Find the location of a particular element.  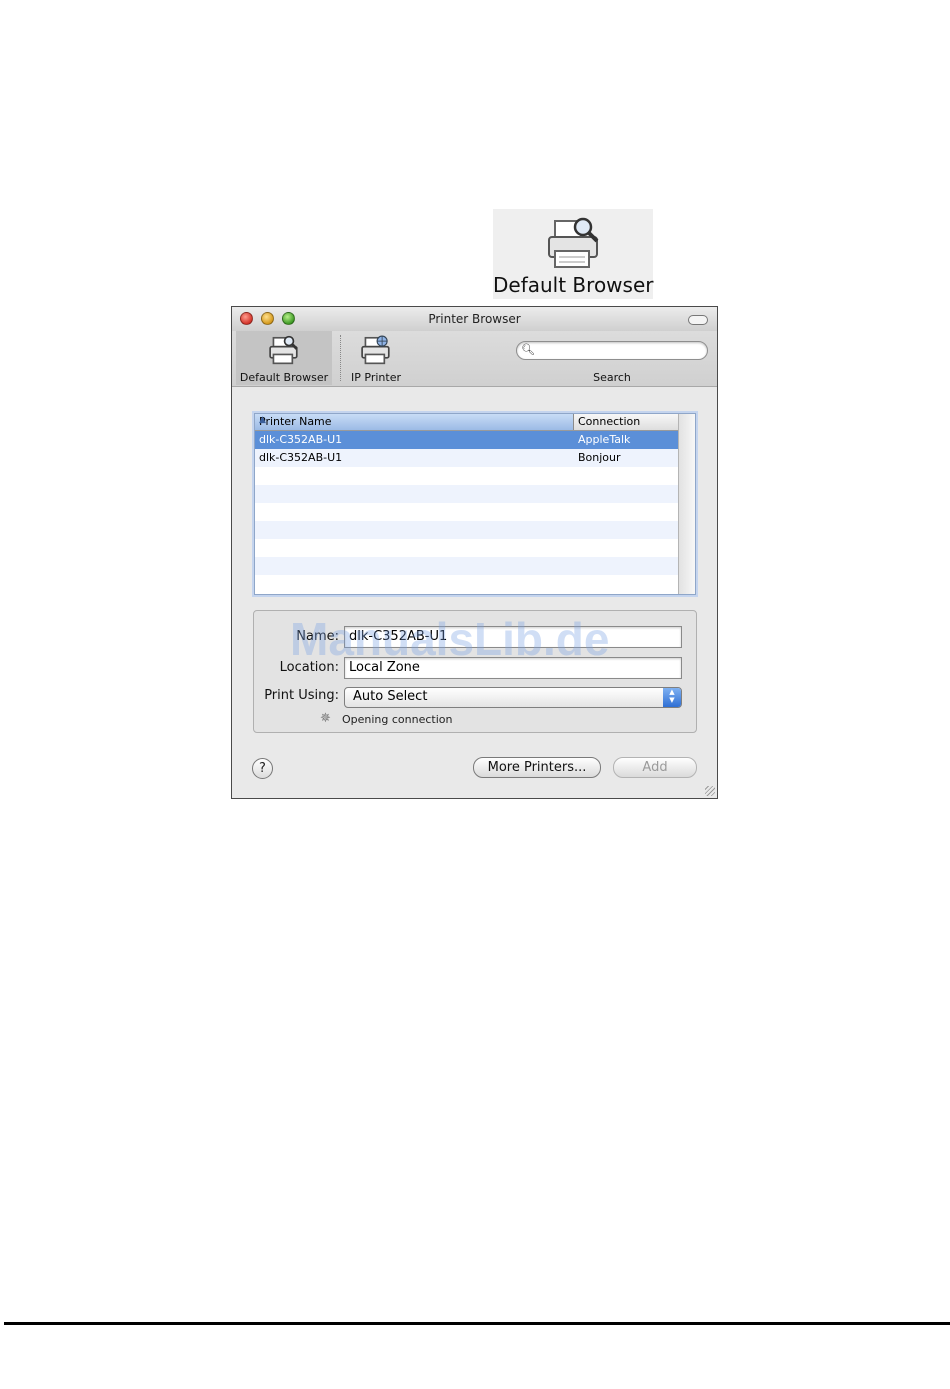

ip-printer-label: IP Printer is located at coordinates (376, 377).